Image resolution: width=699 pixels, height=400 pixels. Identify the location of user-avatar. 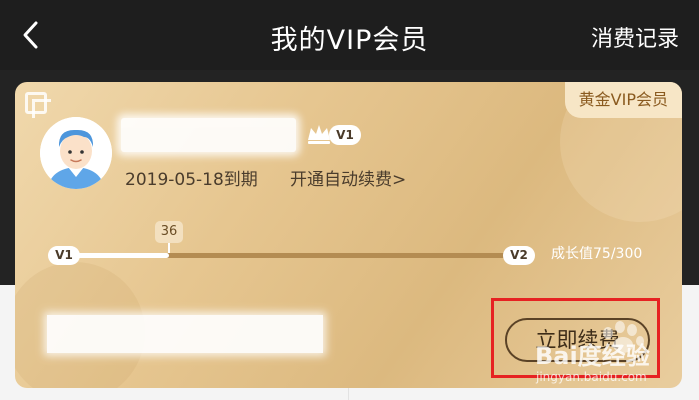
(76, 153).